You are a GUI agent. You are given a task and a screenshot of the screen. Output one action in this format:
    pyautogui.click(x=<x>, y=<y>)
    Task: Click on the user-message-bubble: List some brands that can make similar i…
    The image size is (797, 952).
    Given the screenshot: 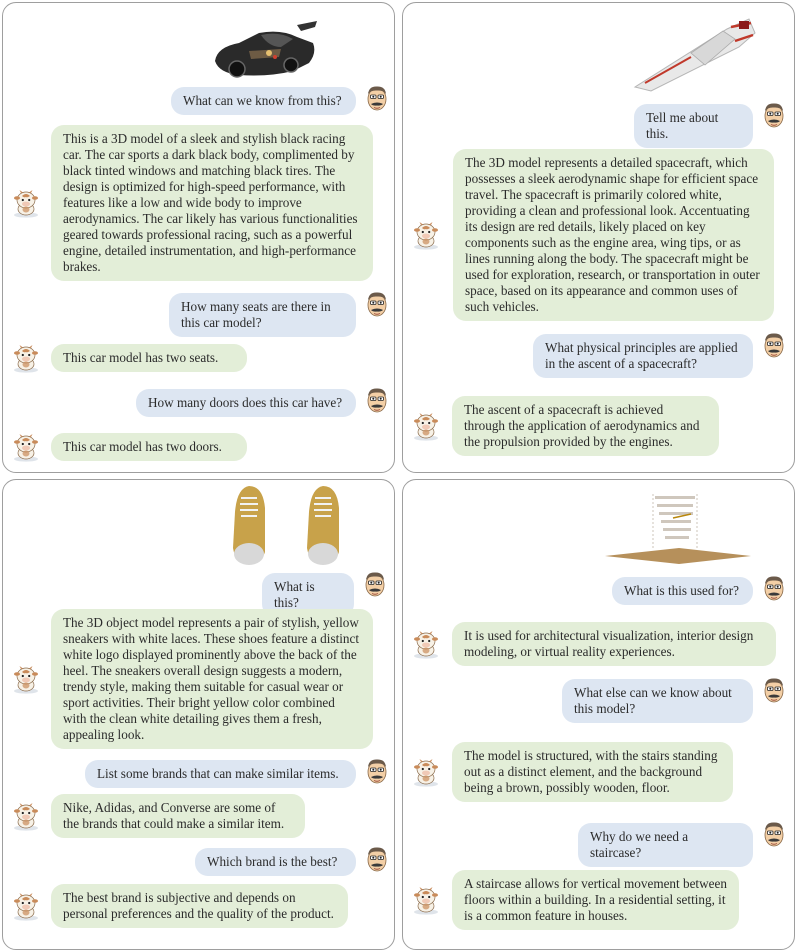 What is the action you would take?
    pyautogui.click(x=220, y=774)
    